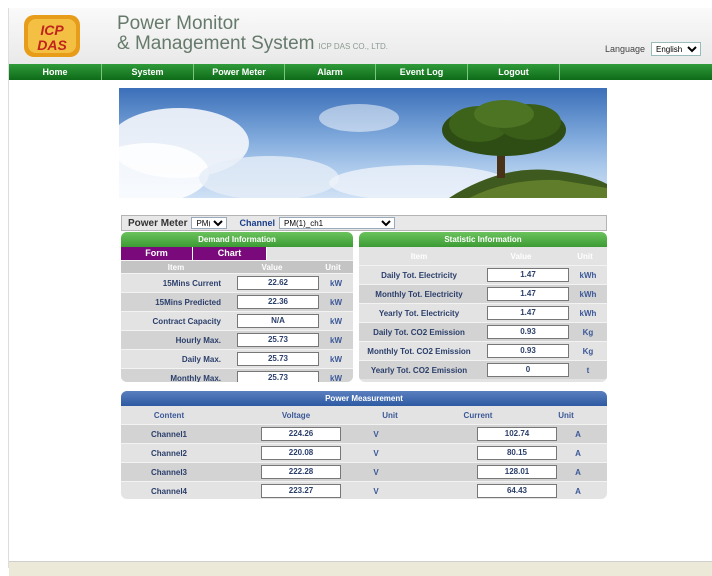 The height and width of the screenshot is (576, 712). I want to click on nav-power-meter: Power Meter, so click(239, 72).